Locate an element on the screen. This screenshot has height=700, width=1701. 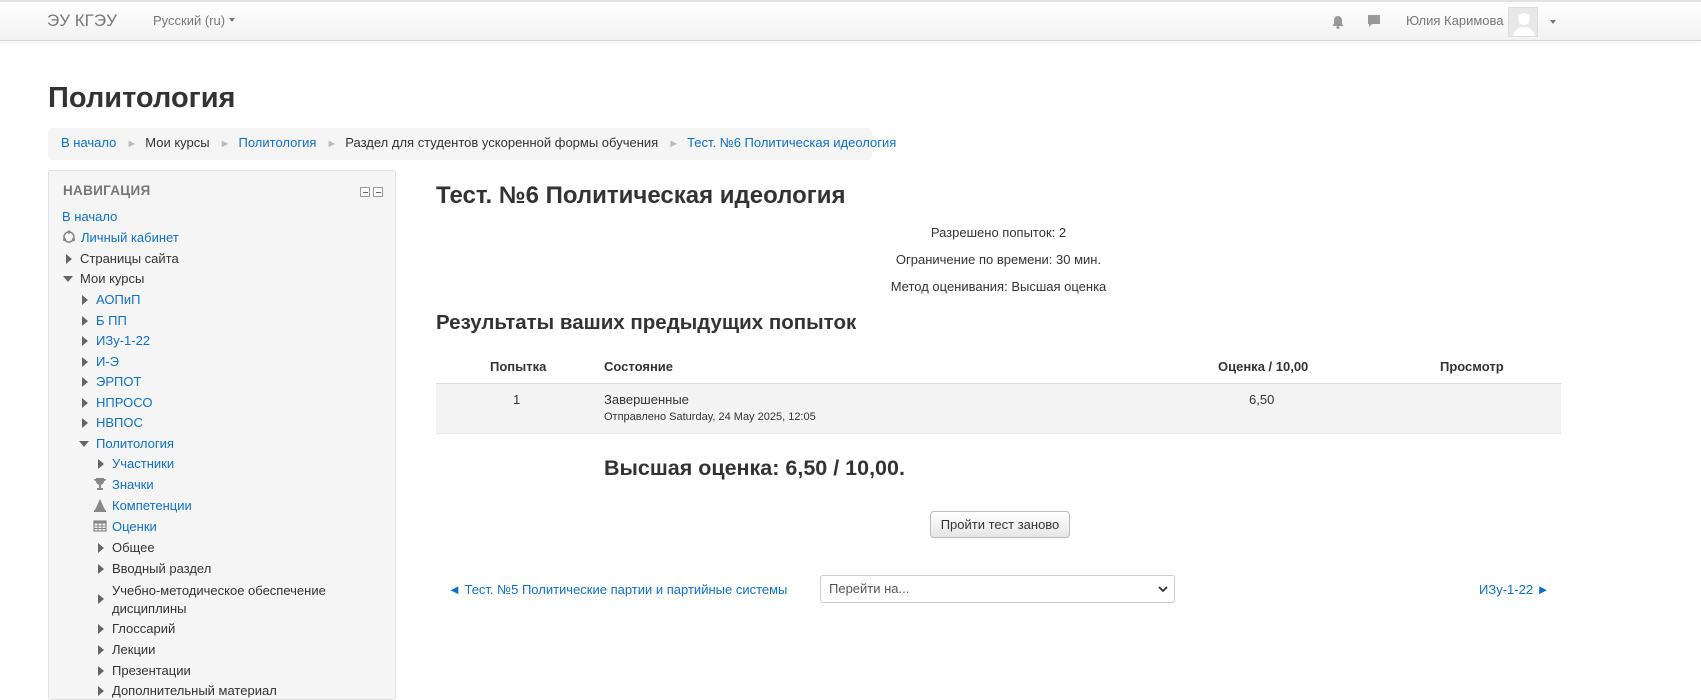
nav-course-item: И-Э is located at coordinates (100, 361).